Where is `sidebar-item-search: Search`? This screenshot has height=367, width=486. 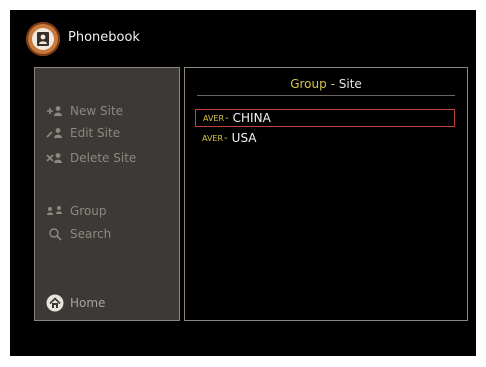
sidebar-item-search: Search is located at coordinates (77, 234).